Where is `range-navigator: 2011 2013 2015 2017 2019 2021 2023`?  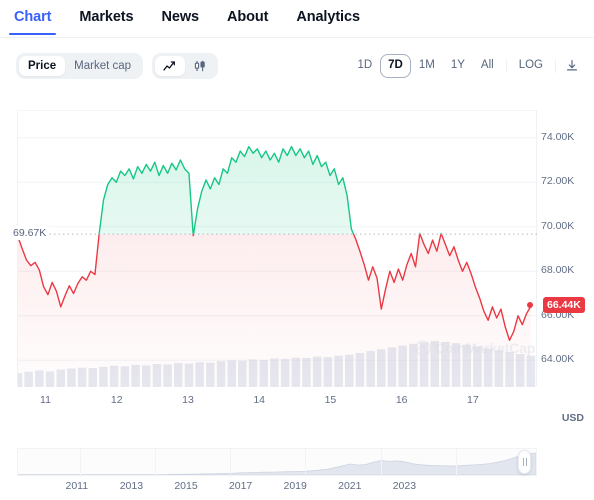 range-navigator: 2011 2013 2015 2017 2019 2021 2023 is located at coordinates (297, 470).